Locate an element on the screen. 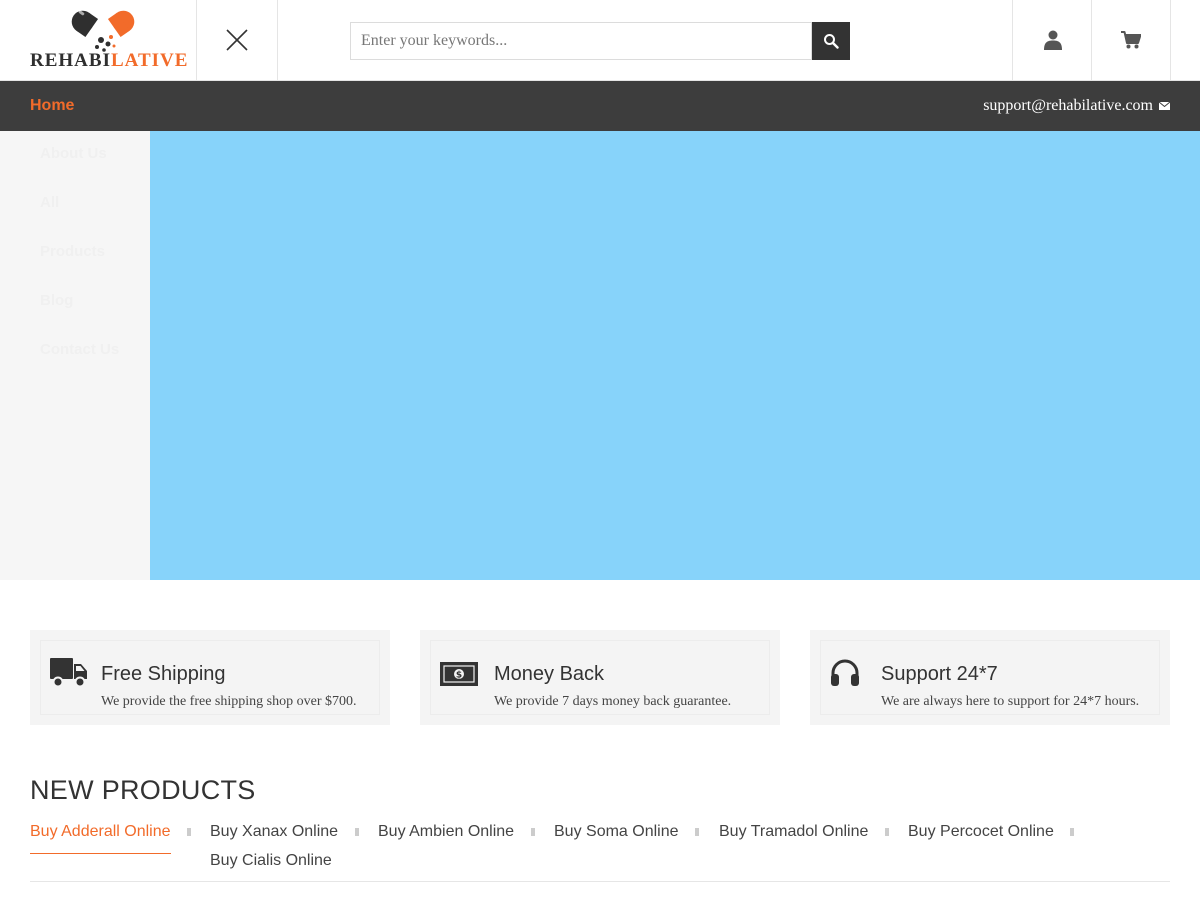 Image resolution: width=1200 pixels, height=900 pixels. logo-text-accent: LATIVE is located at coordinates (149, 60).